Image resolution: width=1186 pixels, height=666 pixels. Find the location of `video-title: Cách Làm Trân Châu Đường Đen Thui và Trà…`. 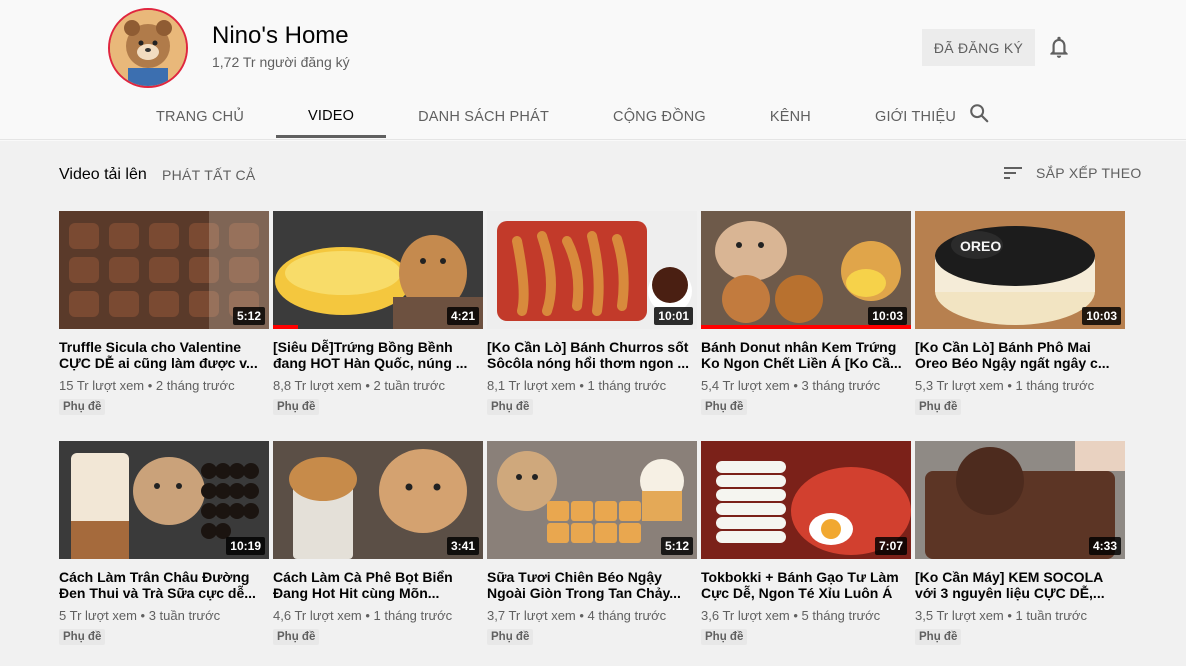

video-title: Cách Làm Trân Châu Đường Đen Thui và Trà… is located at coordinates (164, 585).